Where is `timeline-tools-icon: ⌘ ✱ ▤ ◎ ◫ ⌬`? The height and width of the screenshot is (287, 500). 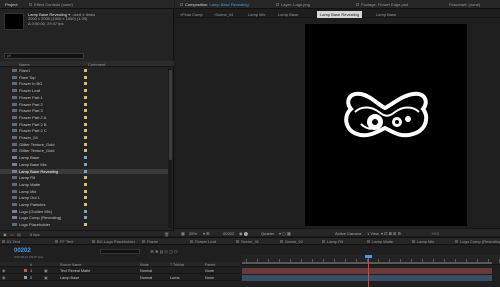 timeline-tools-icon: ⌘ ✱ ▤ ◎ ◫ ⌬ is located at coordinates (163, 251).